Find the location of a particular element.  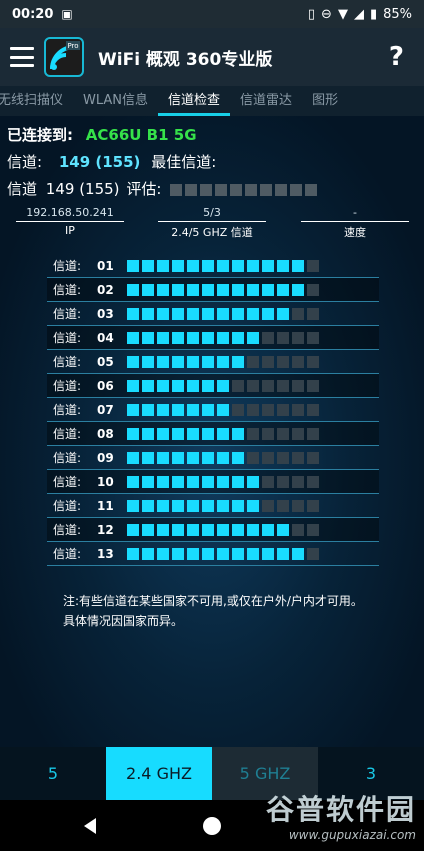

tab-channel-check: 信道检查 is located at coordinates (194, 101).